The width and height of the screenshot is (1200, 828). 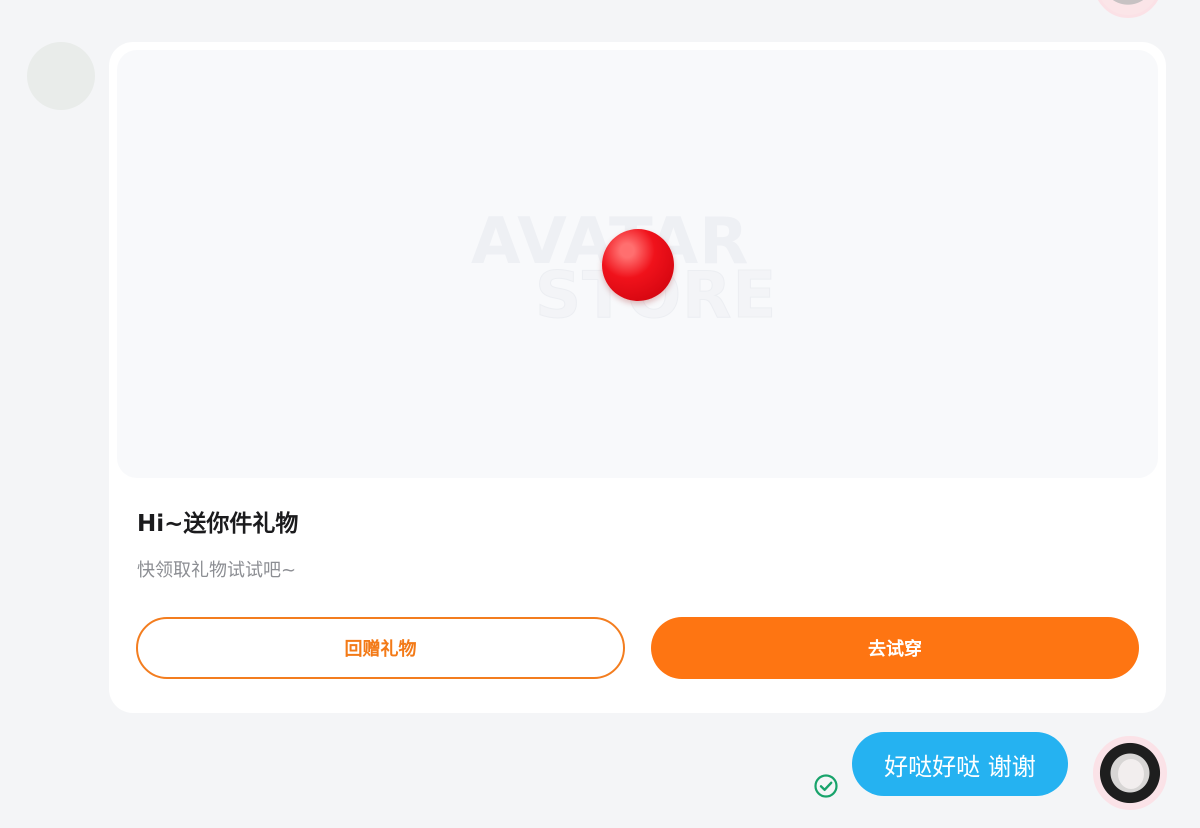 I want to click on previous-message-avatar, so click(x=1128, y=9).